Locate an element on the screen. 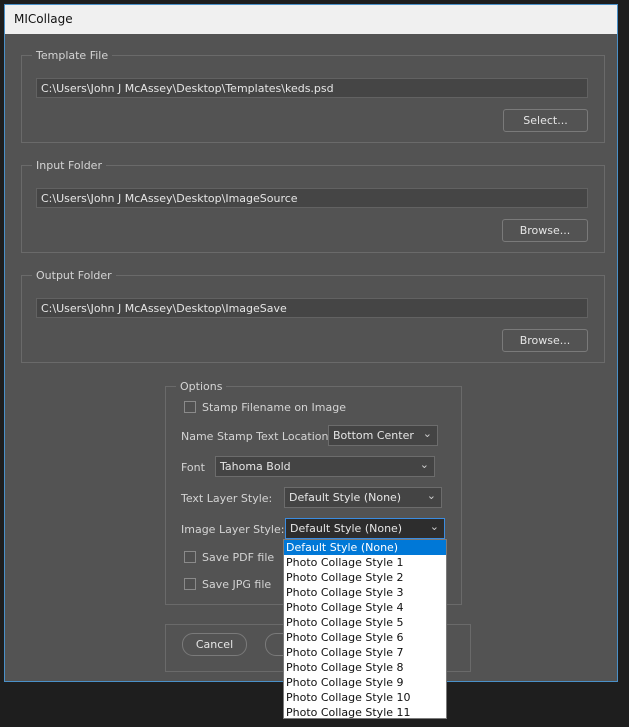  save-pdf-checkbox is located at coordinates (190, 557).